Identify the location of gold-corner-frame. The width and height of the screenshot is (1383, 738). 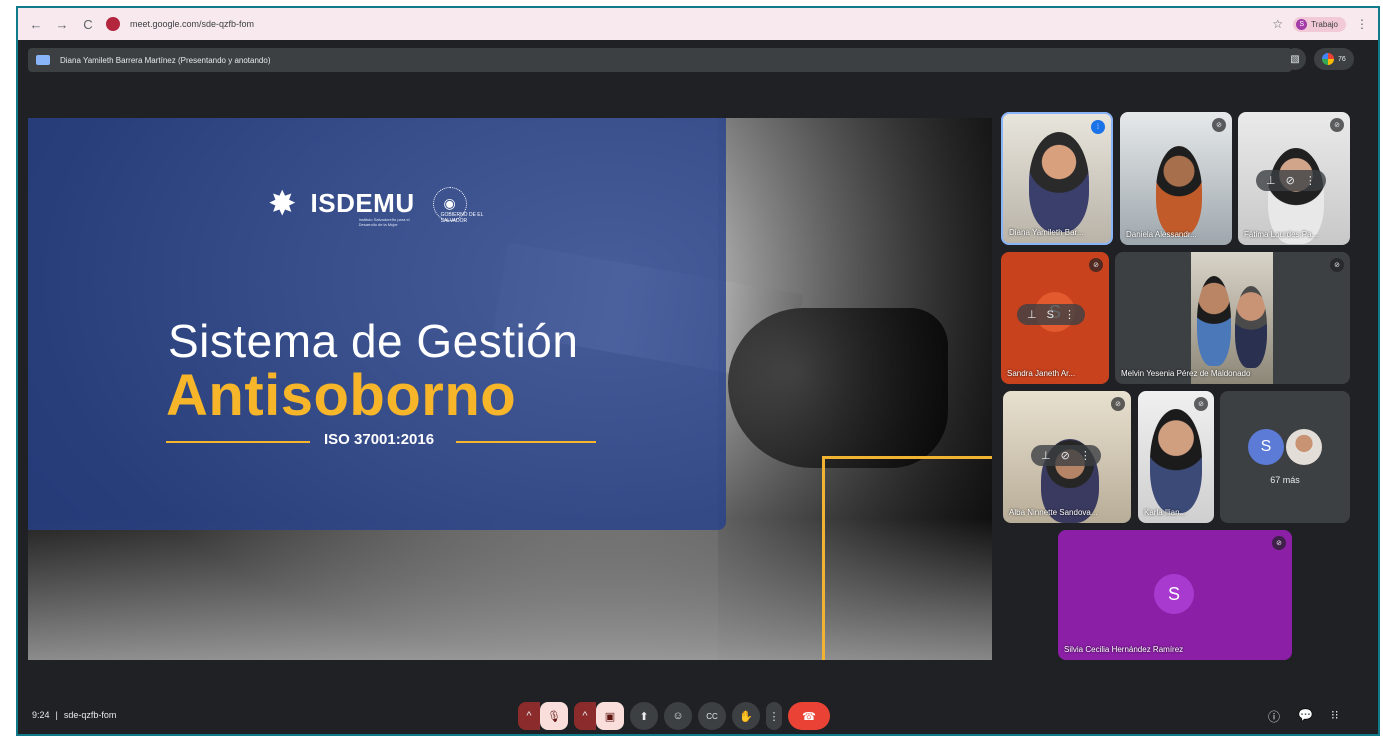
(907, 558).